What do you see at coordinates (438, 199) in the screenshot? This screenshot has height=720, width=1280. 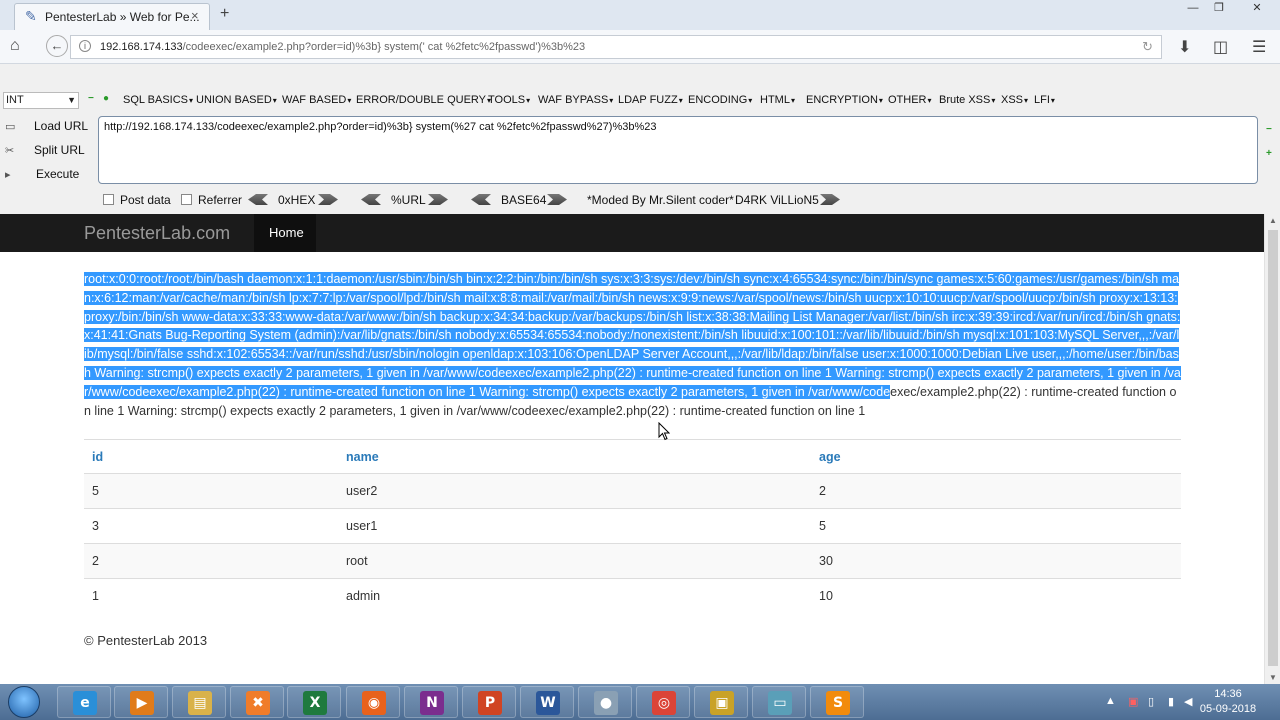 I see `url-encode-arrow-icon` at bounding box center [438, 199].